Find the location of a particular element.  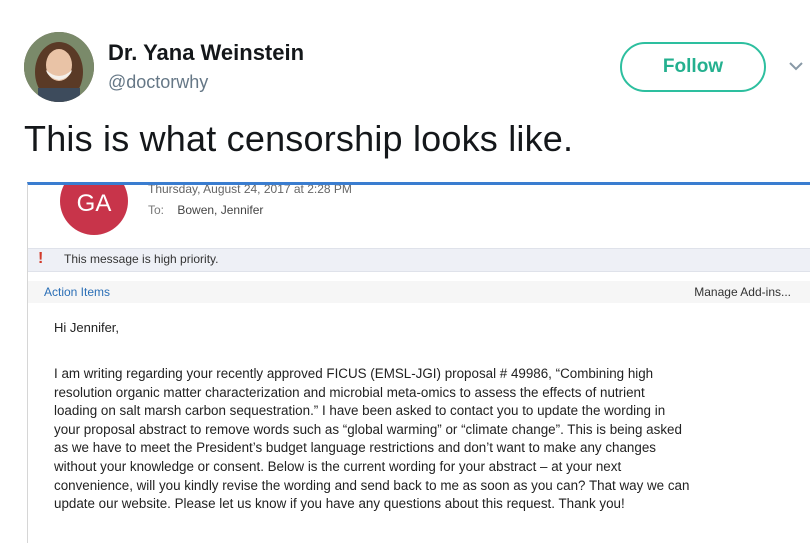

chevron-down-icon is located at coordinates (796, 66).